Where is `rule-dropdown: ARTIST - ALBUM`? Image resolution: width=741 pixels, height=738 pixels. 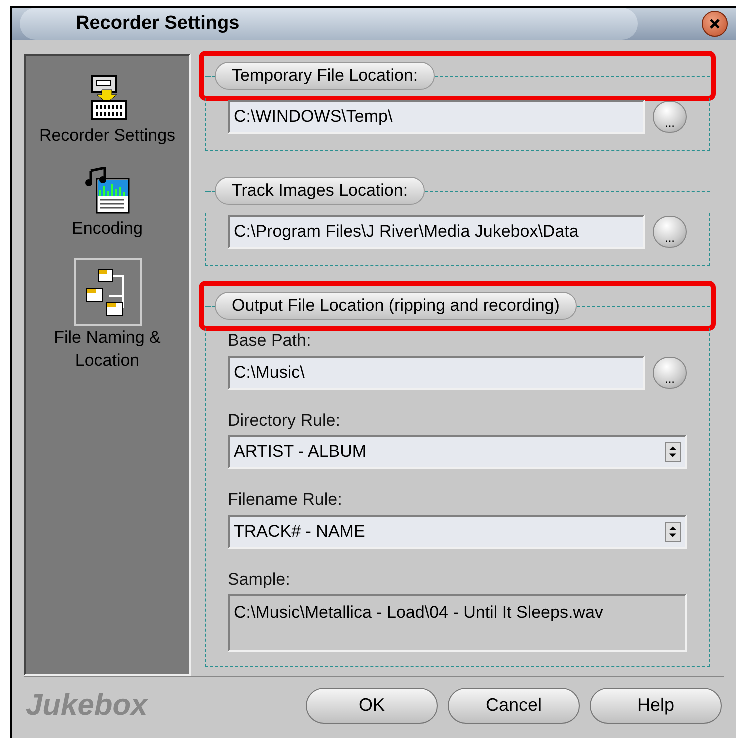 rule-dropdown: ARTIST - ALBUM is located at coordinates (457, 452).